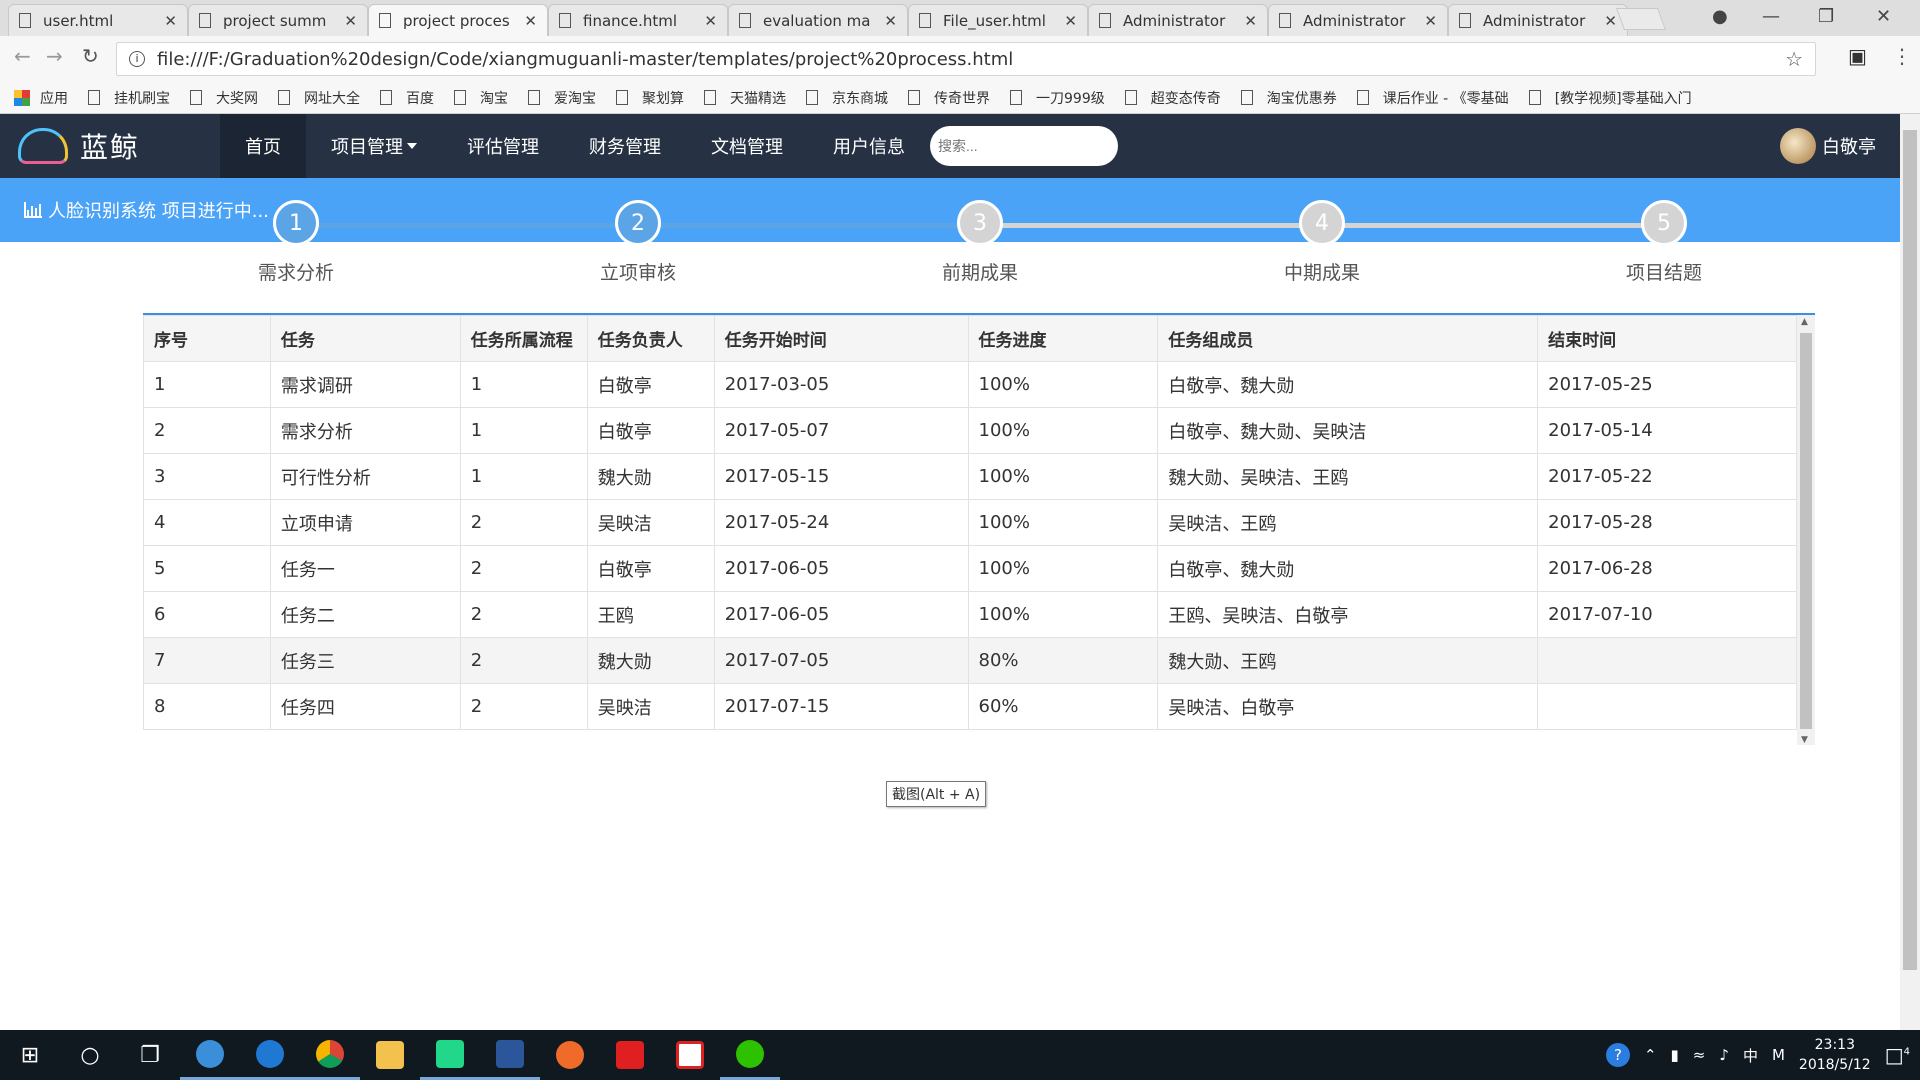  What do you see at coordinates (841, 338) in the screenshot?
I see `column-header: 任务开始时间` at bounding box center [841, 338].